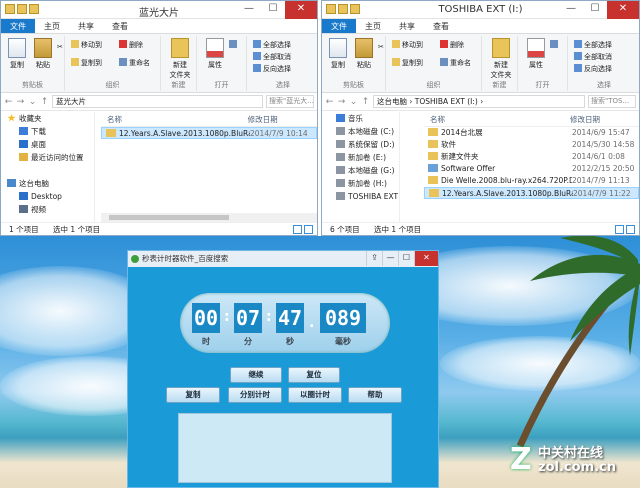 This screenshot has width=640, height=488. What do you see at coordinates (159, 10) in the screenshot?
I see `title-bar: 蓝光大片 — ☐ ✕` at bounding box center [159, 10].